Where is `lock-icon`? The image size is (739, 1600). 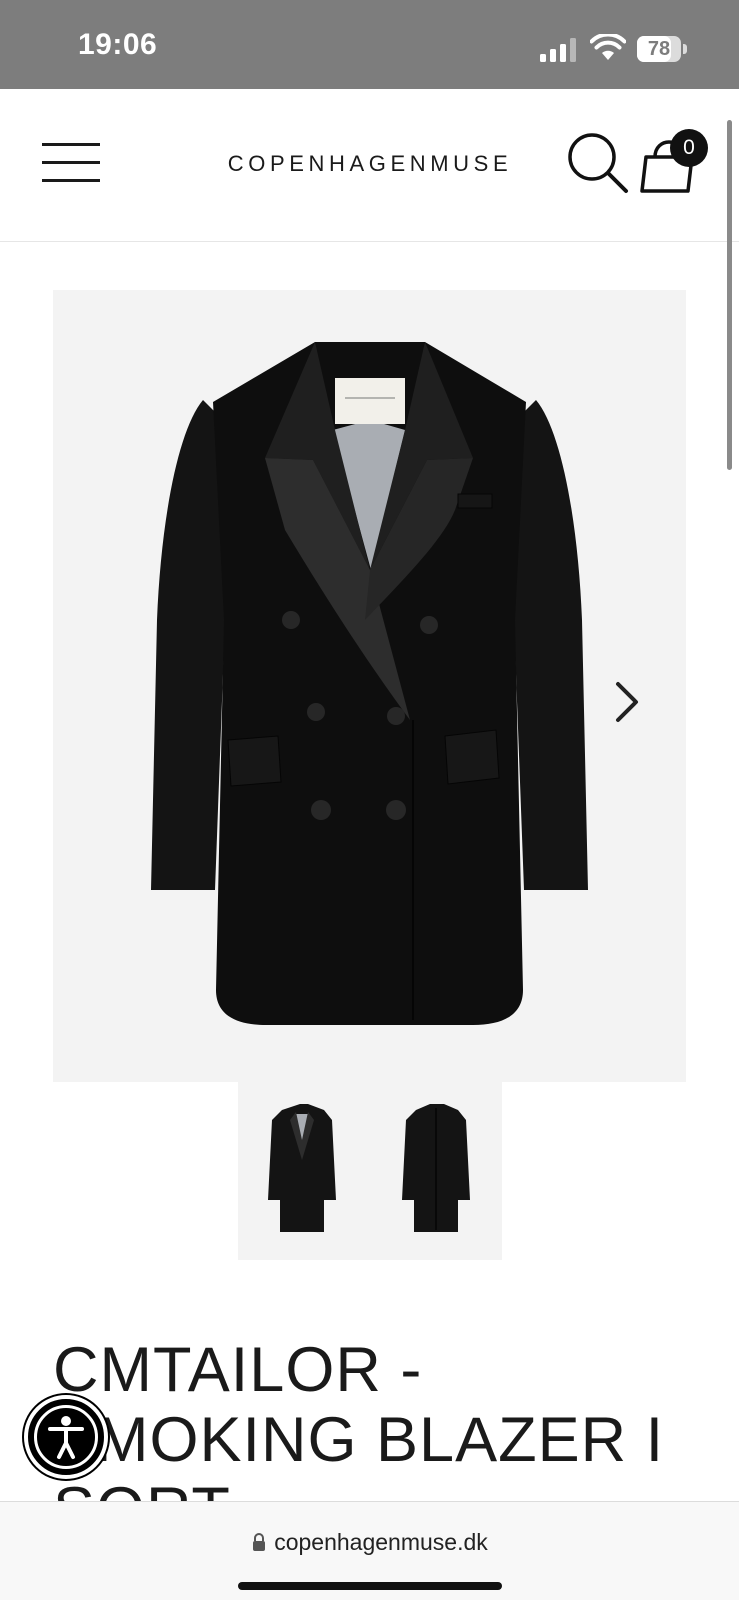 lock-icon is located at coordinates (259, 1542).